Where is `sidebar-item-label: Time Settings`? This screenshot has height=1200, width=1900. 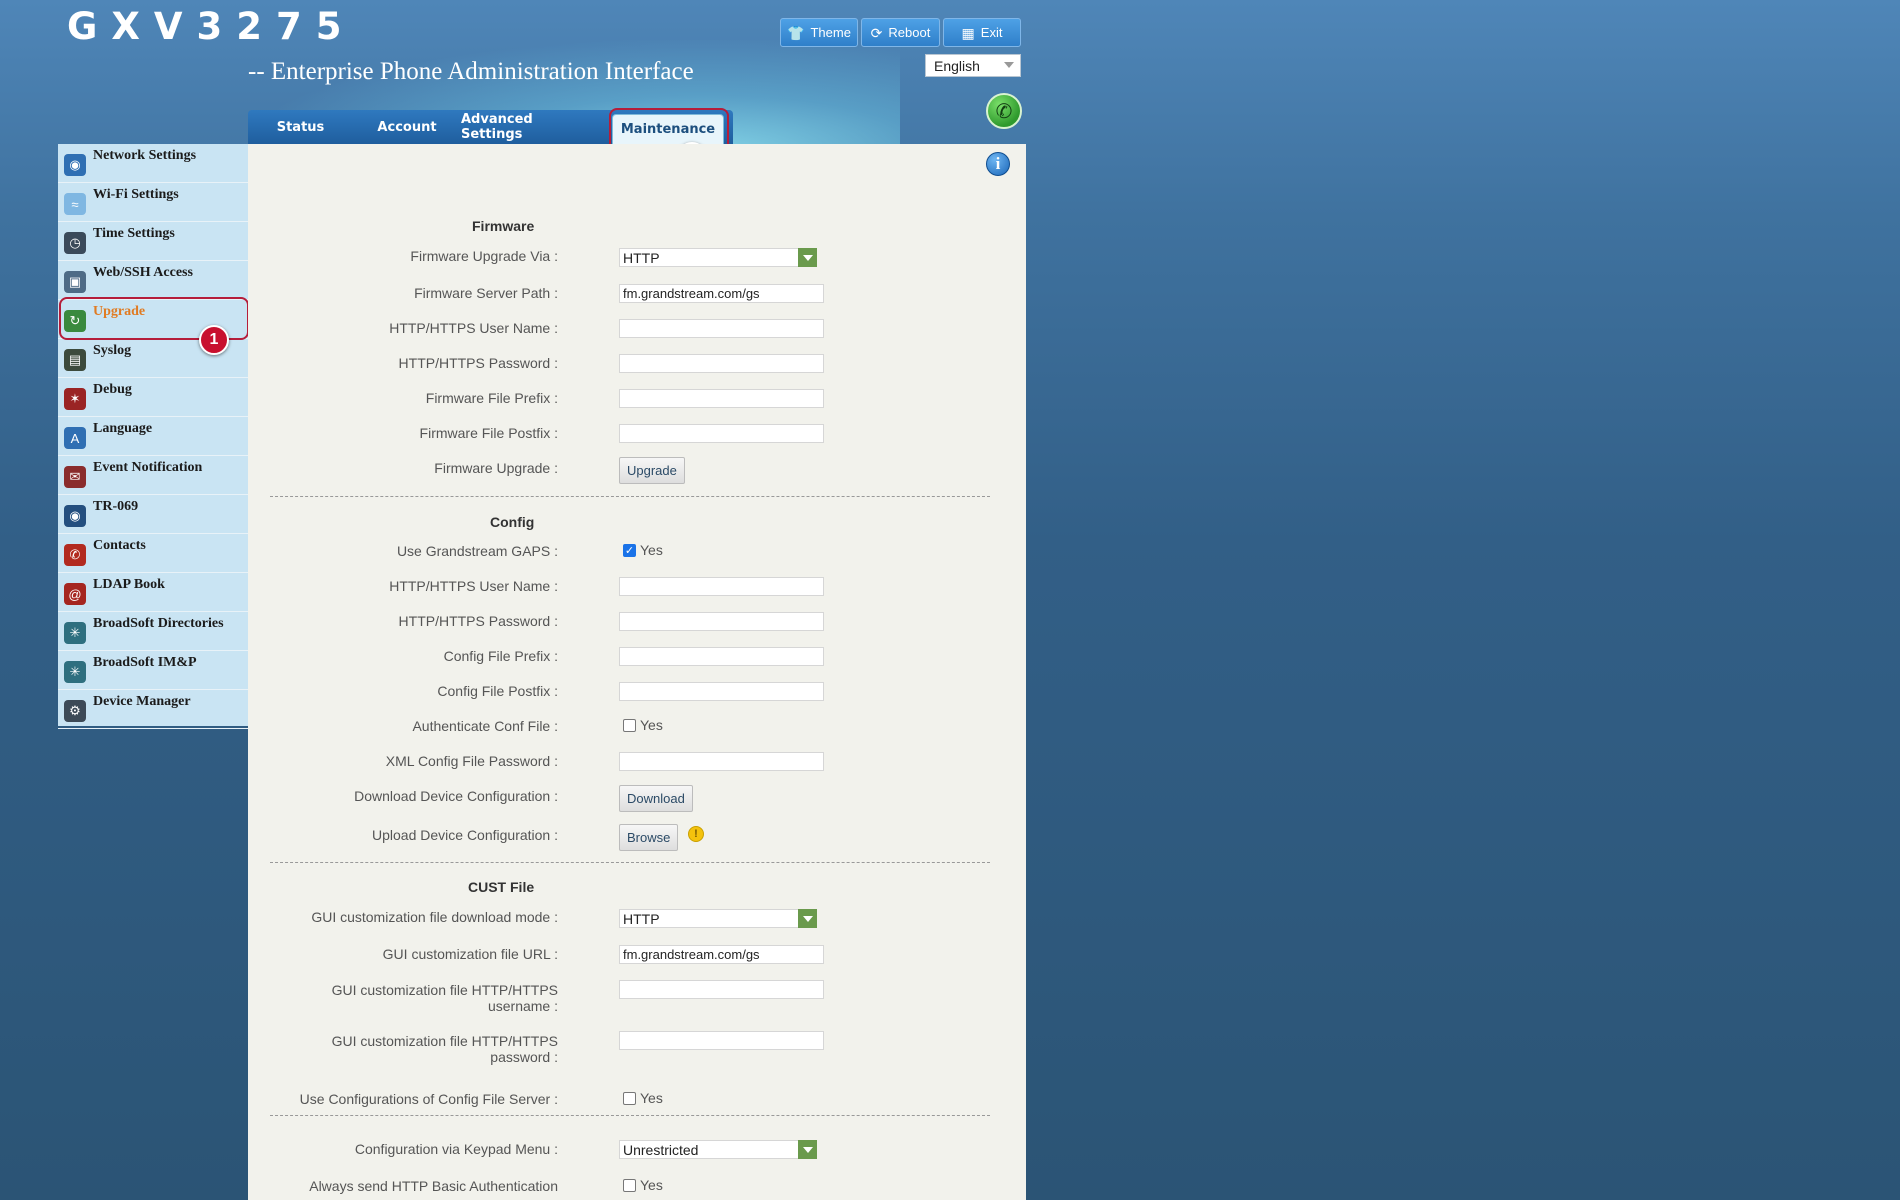 sidebar-item-label: Time Settings is located at coordinates (134, 233).